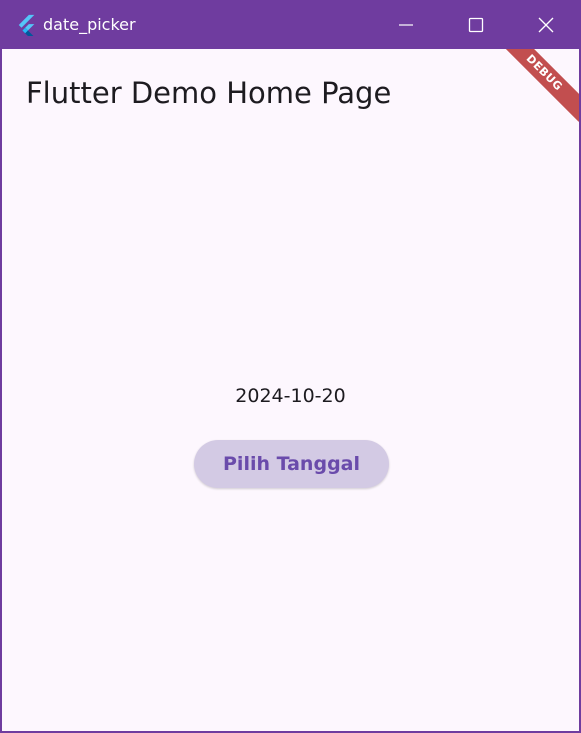  What do you see at coordinates (537, 85) in the screenshot?
I see `debug-banner: DEBUG` at bounding box center [537, 85].